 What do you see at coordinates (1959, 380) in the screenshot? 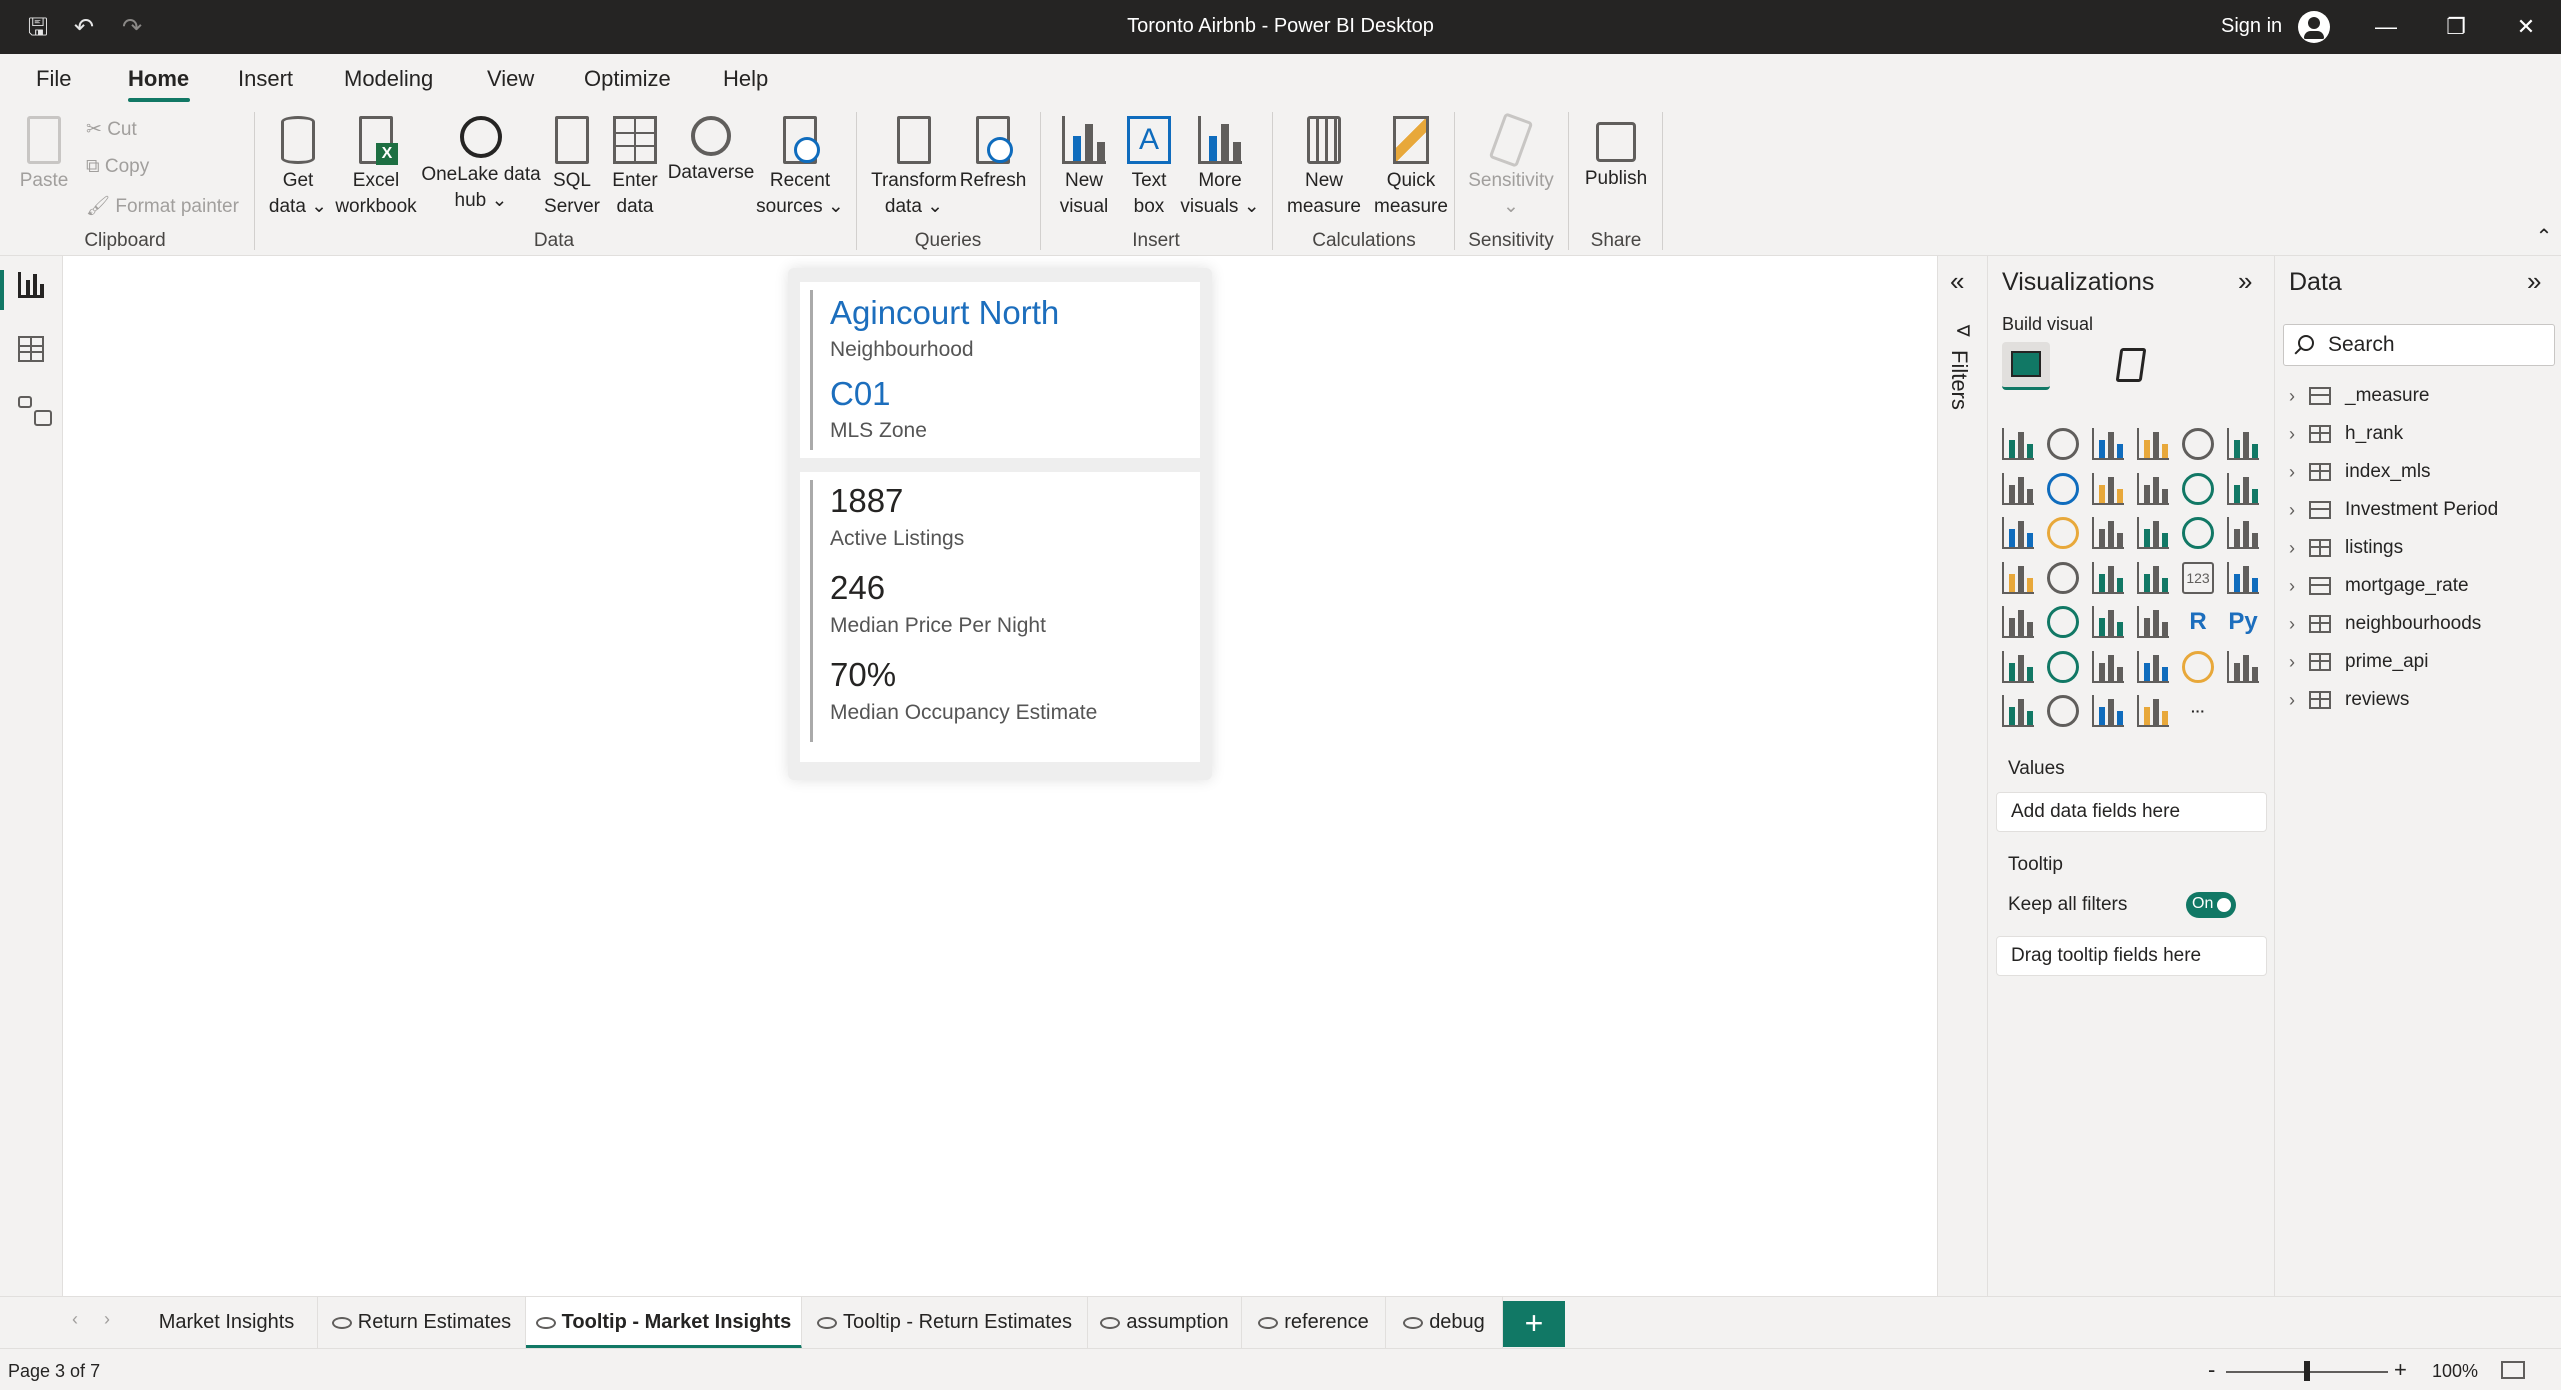
I see `filters-label: Filters` at bounding box center [1959, 380].